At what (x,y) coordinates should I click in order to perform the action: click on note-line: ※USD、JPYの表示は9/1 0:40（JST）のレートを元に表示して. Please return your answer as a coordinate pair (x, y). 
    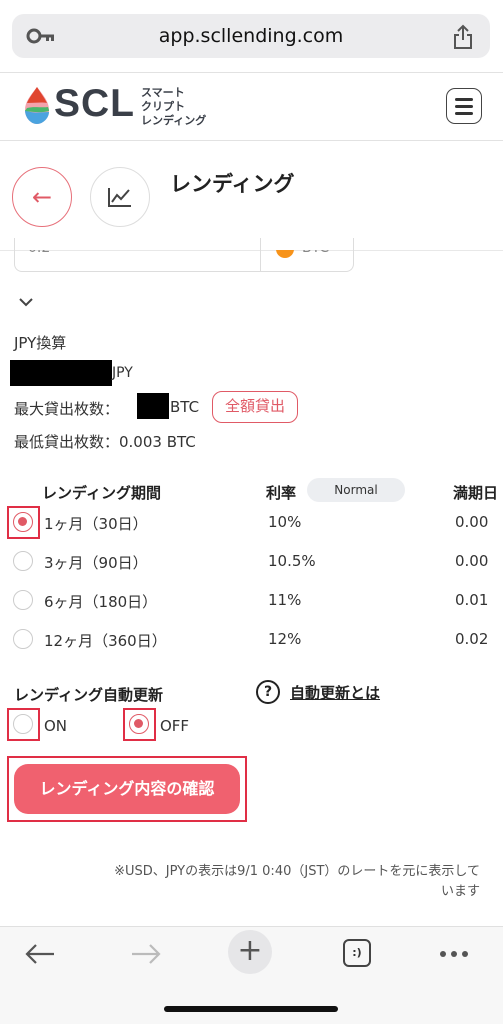
    Looking at the image, I should click on (297, 871).